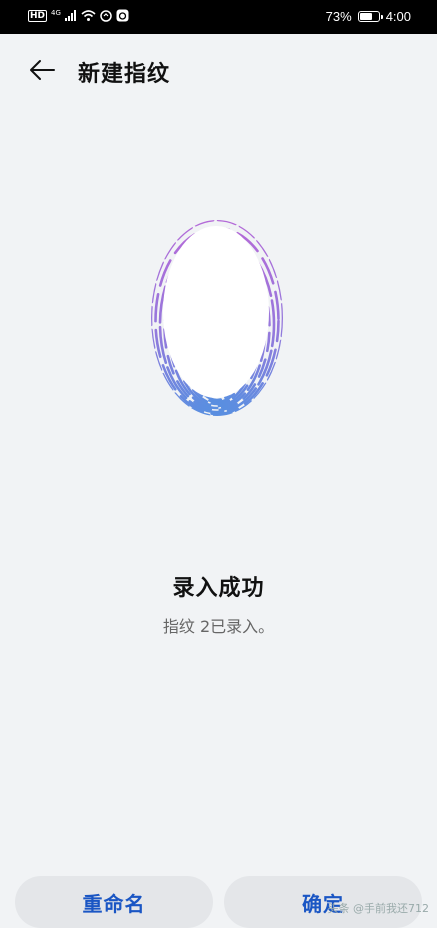 This screenshot has width=437, height=928. What do you see at coordinates (338, 16) in the screenshot?
I see `battery-percent: 73%` at bounding box center [338, 16].